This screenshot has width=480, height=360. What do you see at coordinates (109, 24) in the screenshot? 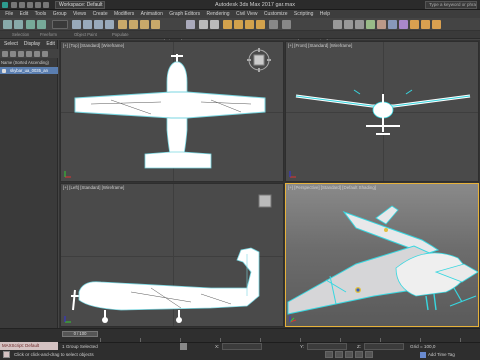
I see `window-crossing-icon` at bounding box center [109, 24].